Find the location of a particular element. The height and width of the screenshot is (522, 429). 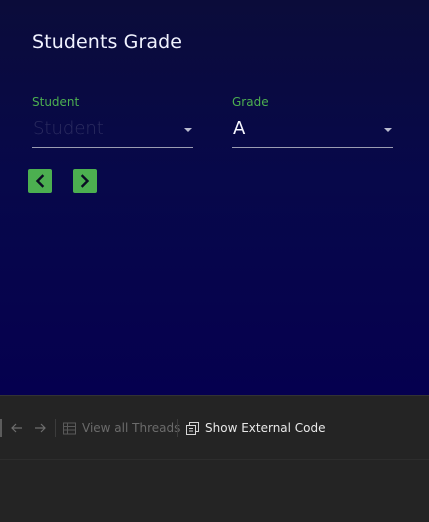

forward-button is located at coordinates (40, 428).